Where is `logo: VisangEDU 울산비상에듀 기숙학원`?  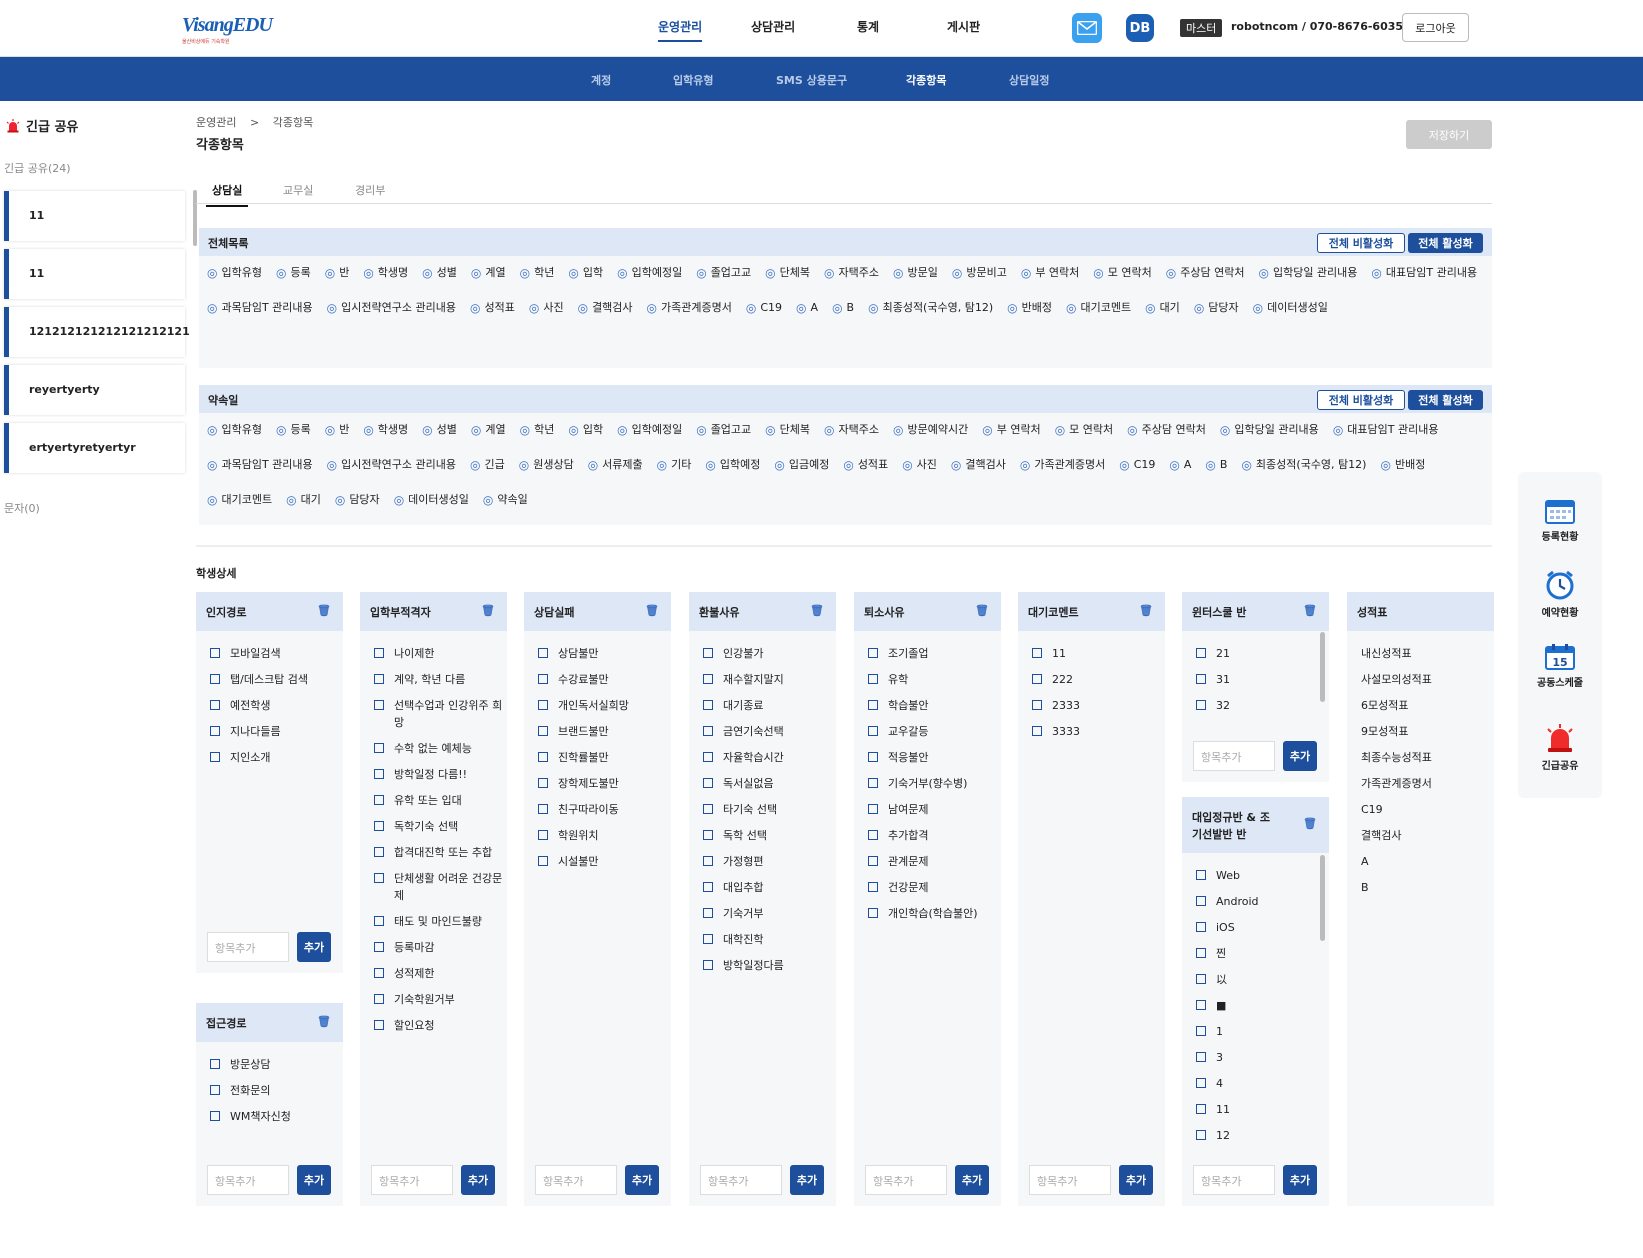 logo: VisangEDU 울산비상에듀 기숙학원 is located at coordinates (227, 29).